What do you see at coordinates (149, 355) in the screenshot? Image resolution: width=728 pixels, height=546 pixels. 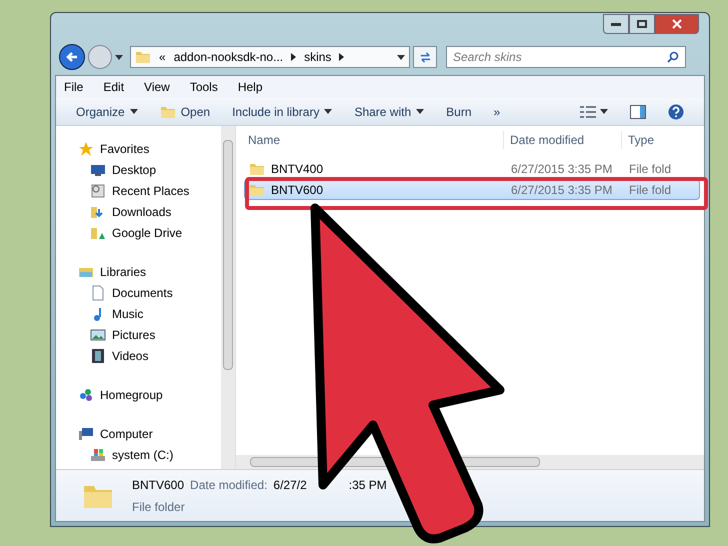 I see `sidebar-item: Videos` at bounding box center [149, 355].